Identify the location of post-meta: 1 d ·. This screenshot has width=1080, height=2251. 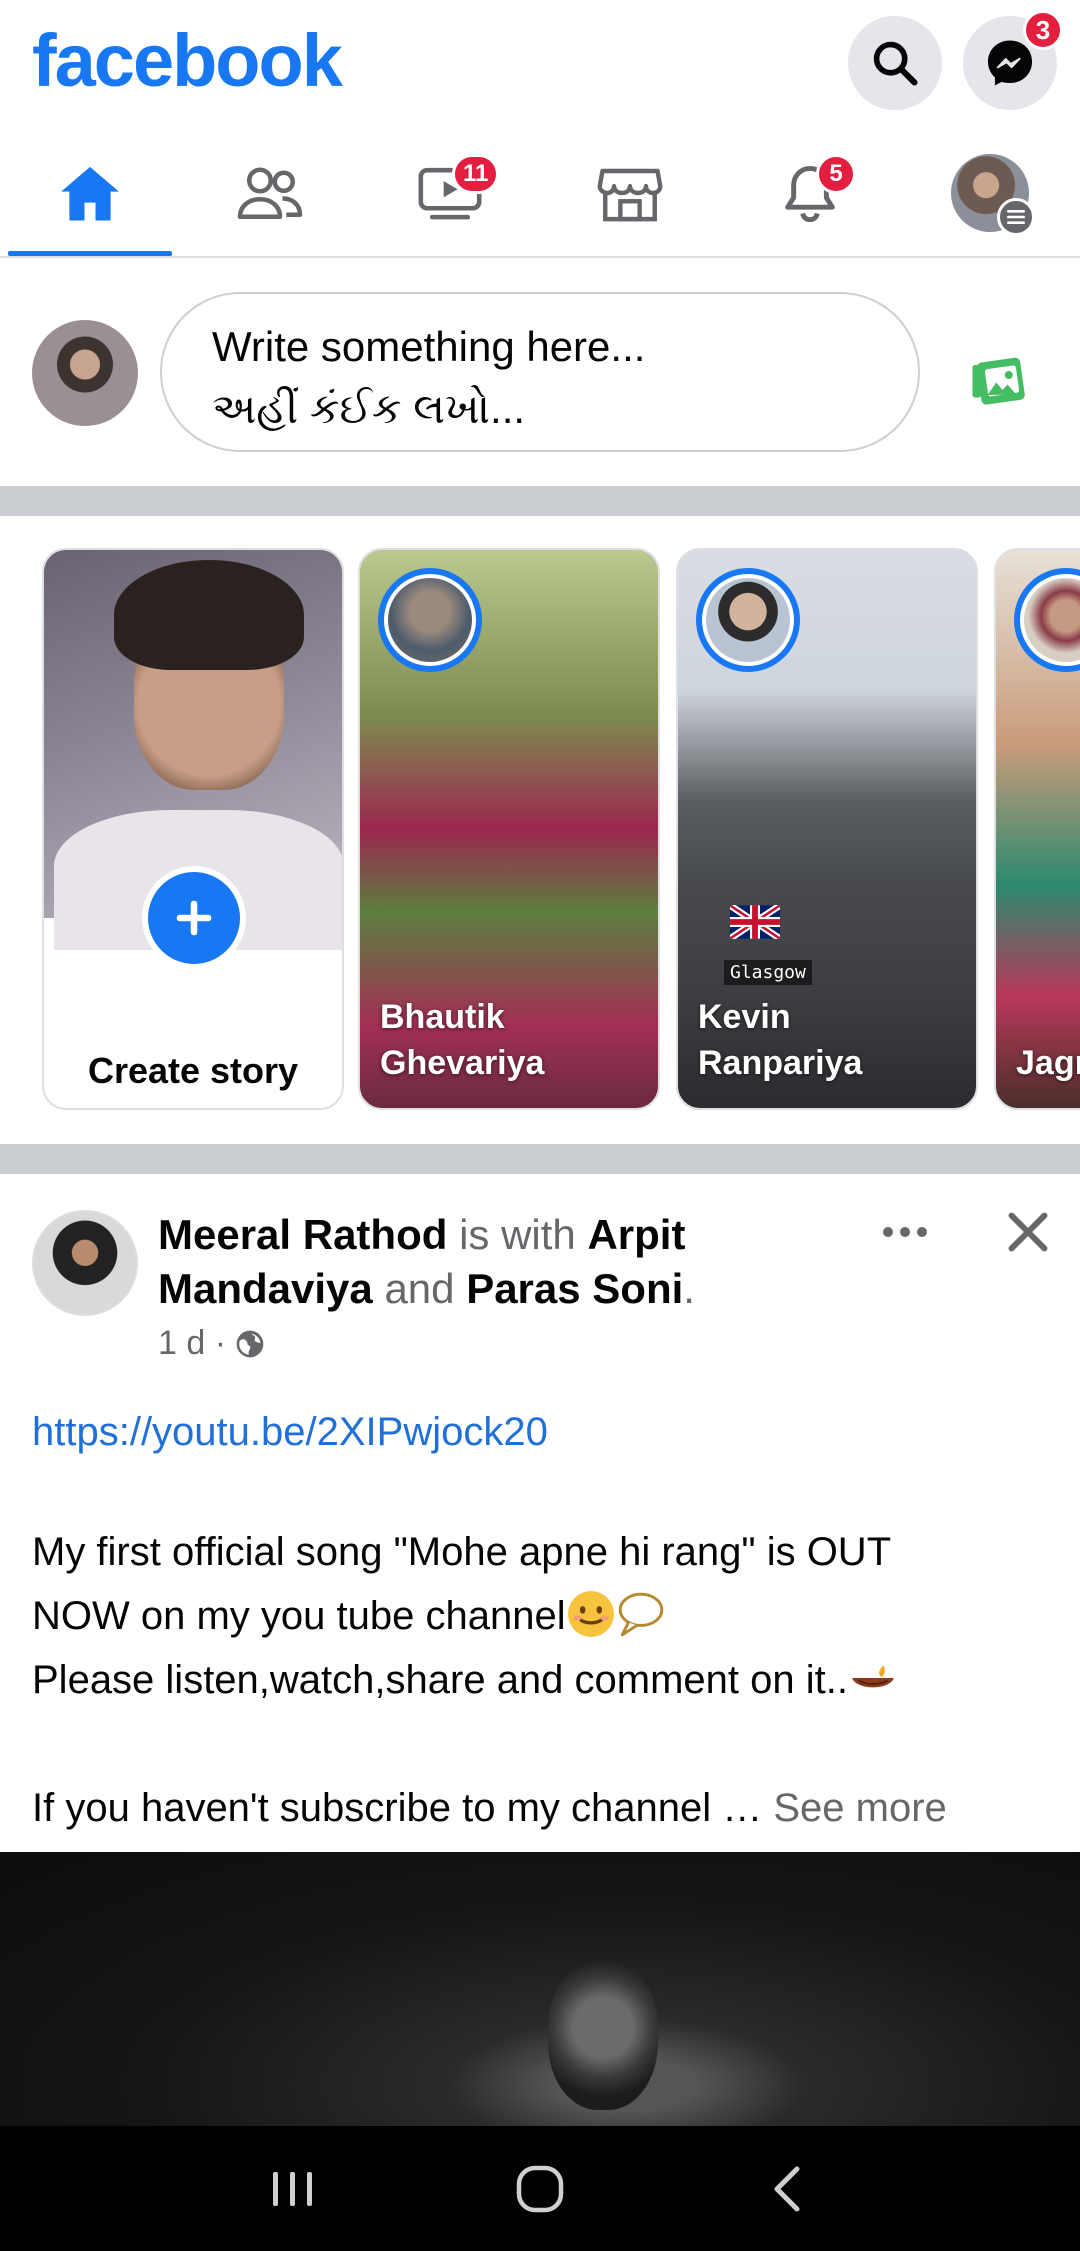
(212, 1343).